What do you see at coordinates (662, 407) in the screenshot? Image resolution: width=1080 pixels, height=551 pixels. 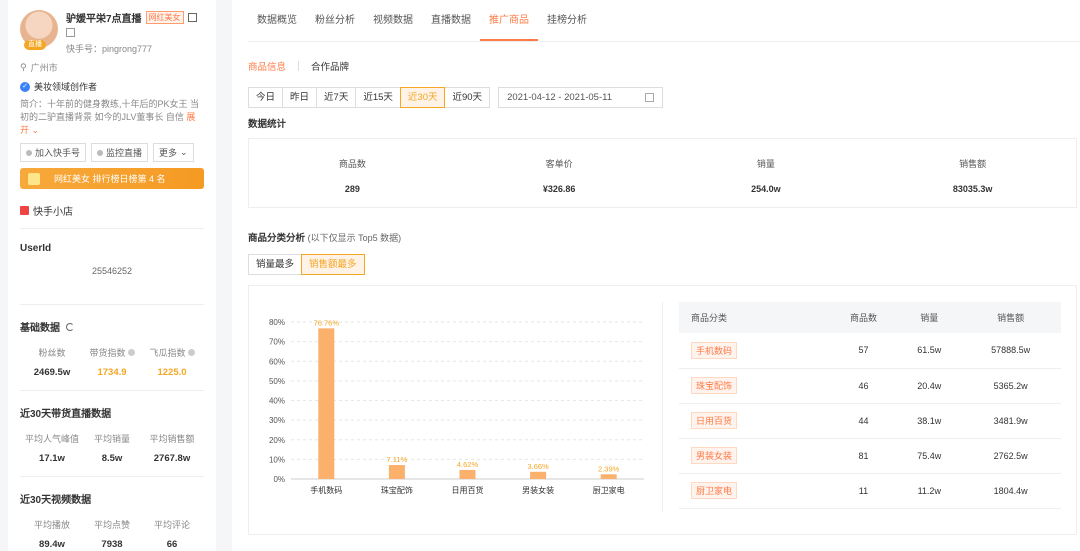 I see `panel-divider` at bounding box center [662, 407].